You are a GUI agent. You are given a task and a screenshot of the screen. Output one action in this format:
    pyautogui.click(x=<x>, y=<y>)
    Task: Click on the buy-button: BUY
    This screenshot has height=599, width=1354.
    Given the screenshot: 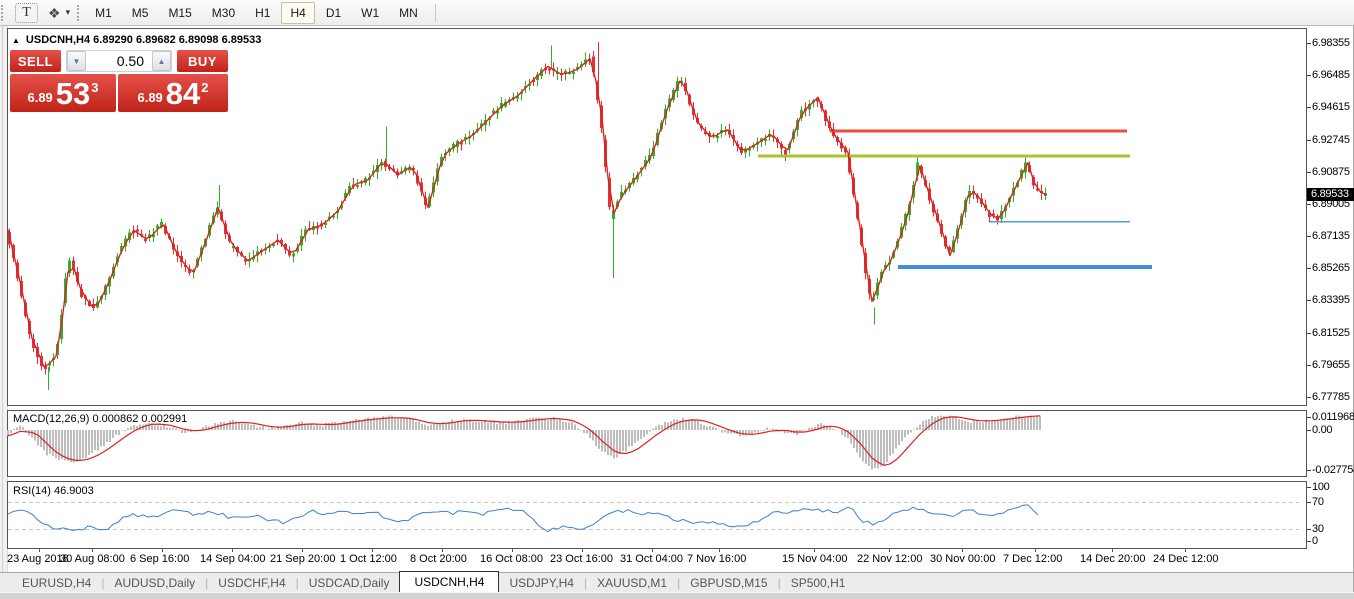 What is the action you would take?
    pyautogui.click(x=202, y=61)
    